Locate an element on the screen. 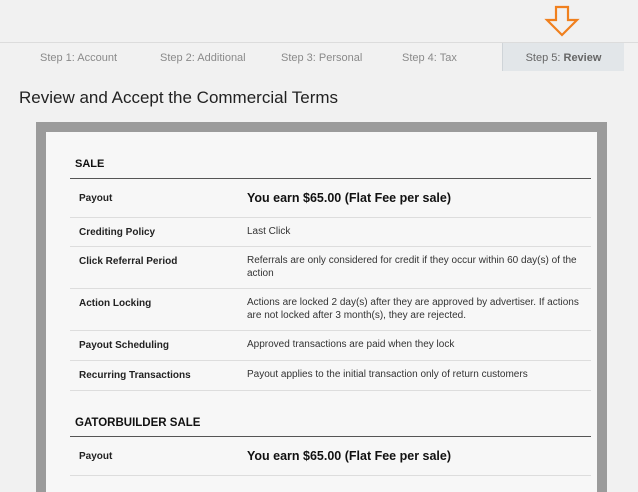 The image size is (638, 492). step-review-prefix: Step 5: is located at coordinates (544, 58).